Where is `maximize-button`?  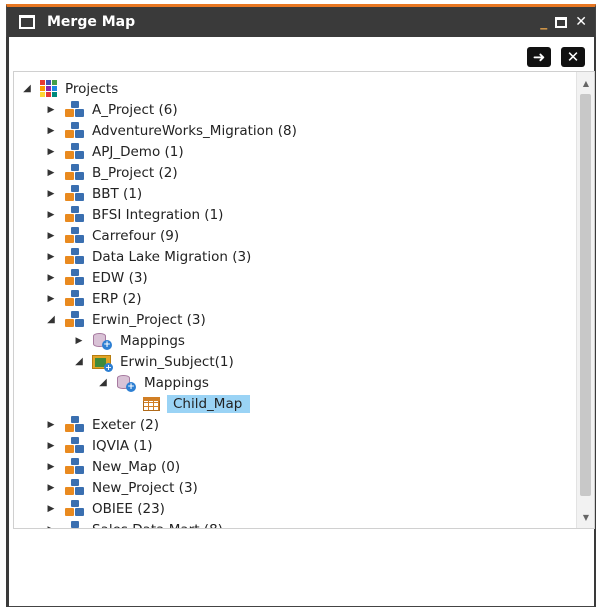
maximize-button is located at coordinates (561, 22).